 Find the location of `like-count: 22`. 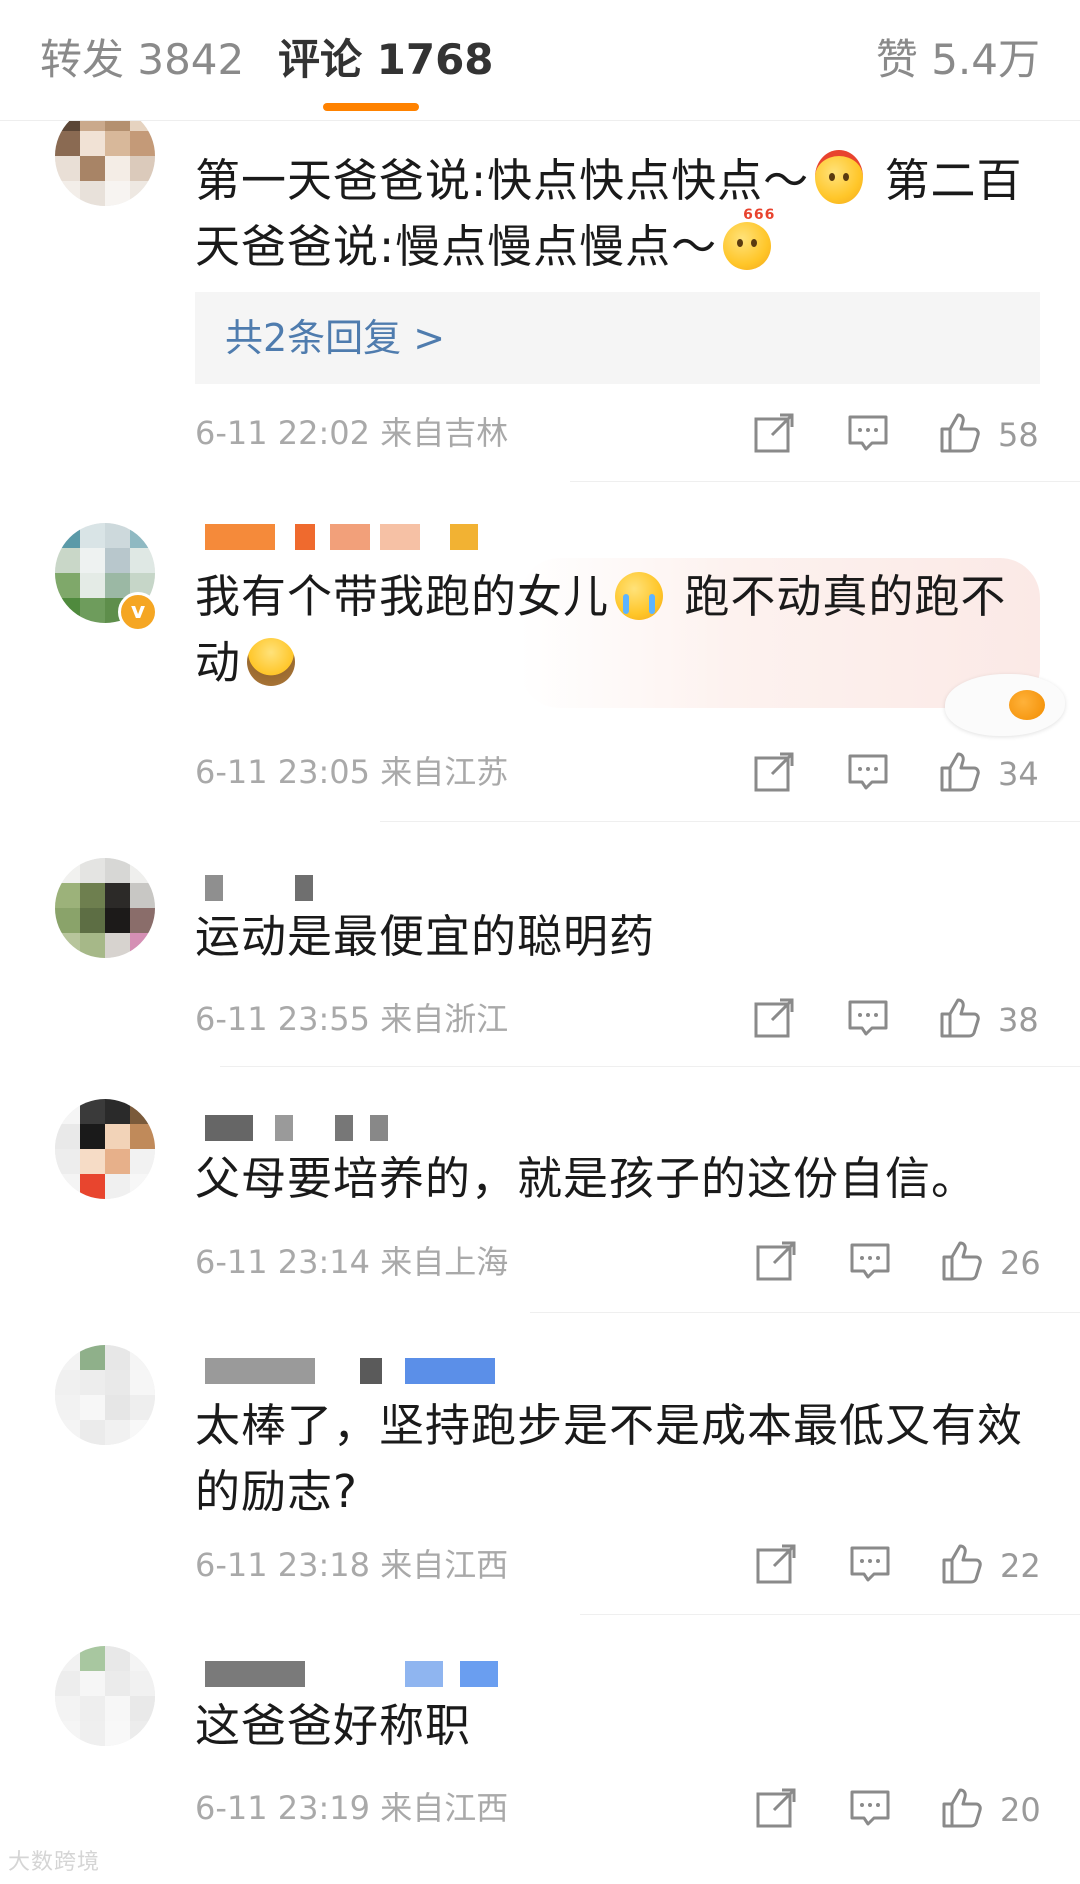

like-count: 22 is located at coordinates (1020, 1566).